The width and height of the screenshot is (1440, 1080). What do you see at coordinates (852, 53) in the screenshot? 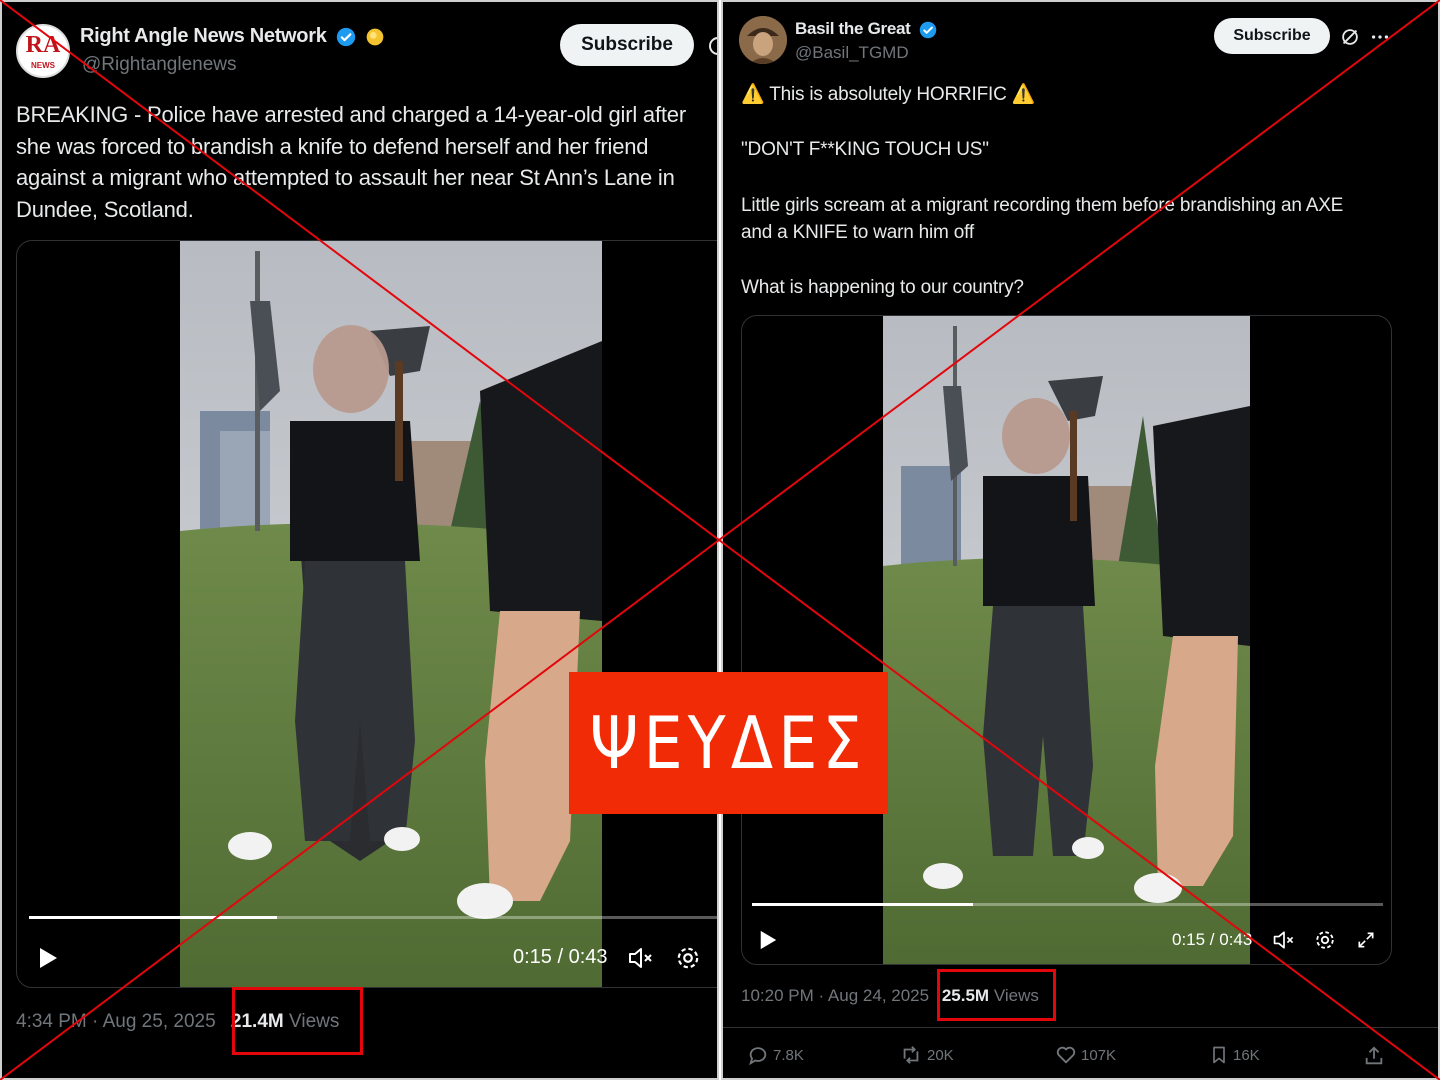
I see `handle: @Basil_TGMD` at bounding box center [852, 53].